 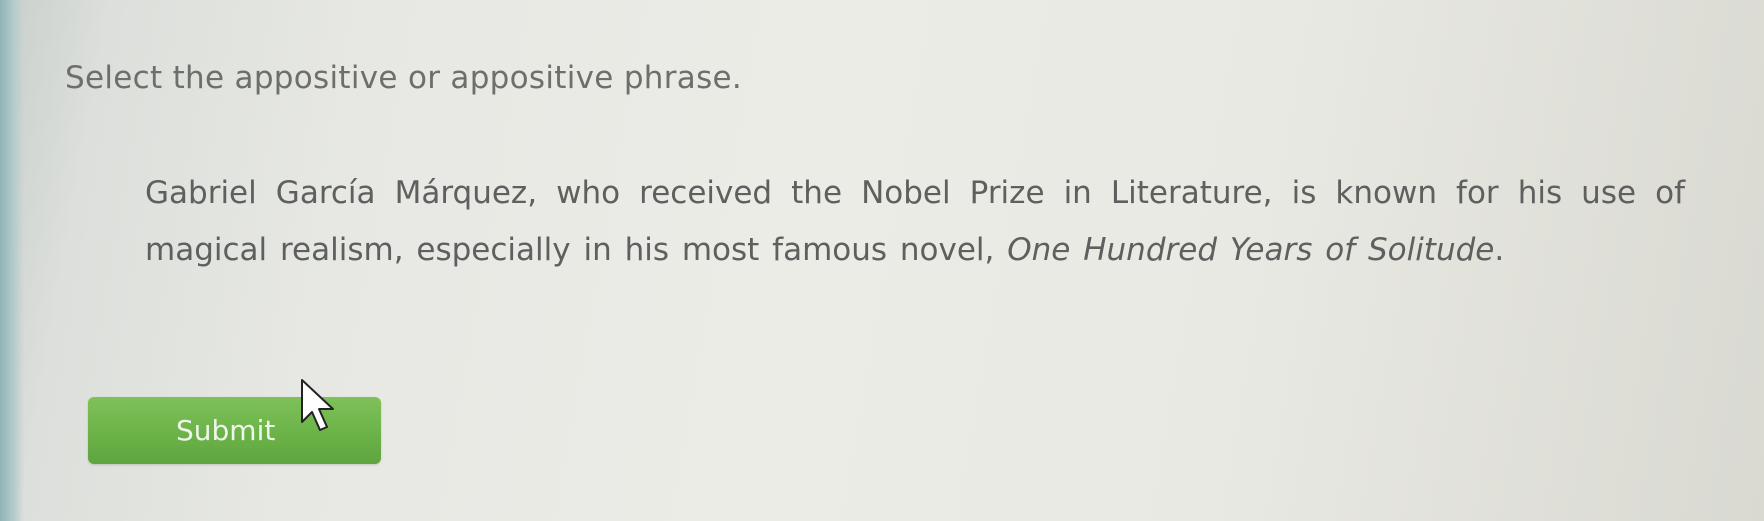 I want to click on screen-edge, so click(x=12, y=260).